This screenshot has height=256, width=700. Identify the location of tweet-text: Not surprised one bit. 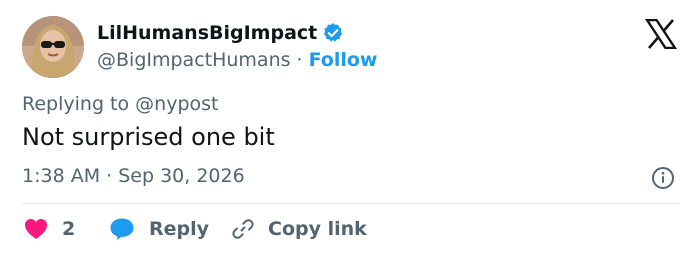
(148, 137).